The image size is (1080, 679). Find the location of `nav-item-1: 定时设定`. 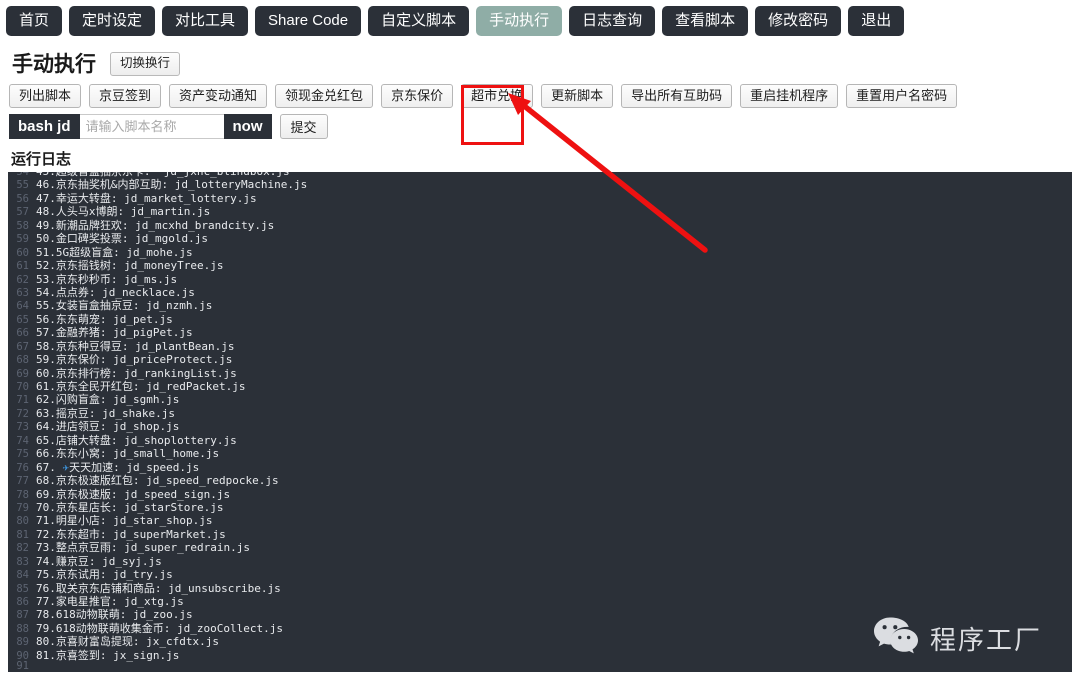

nav-item-1: 定时设定 is located at coordinates (112, 21).